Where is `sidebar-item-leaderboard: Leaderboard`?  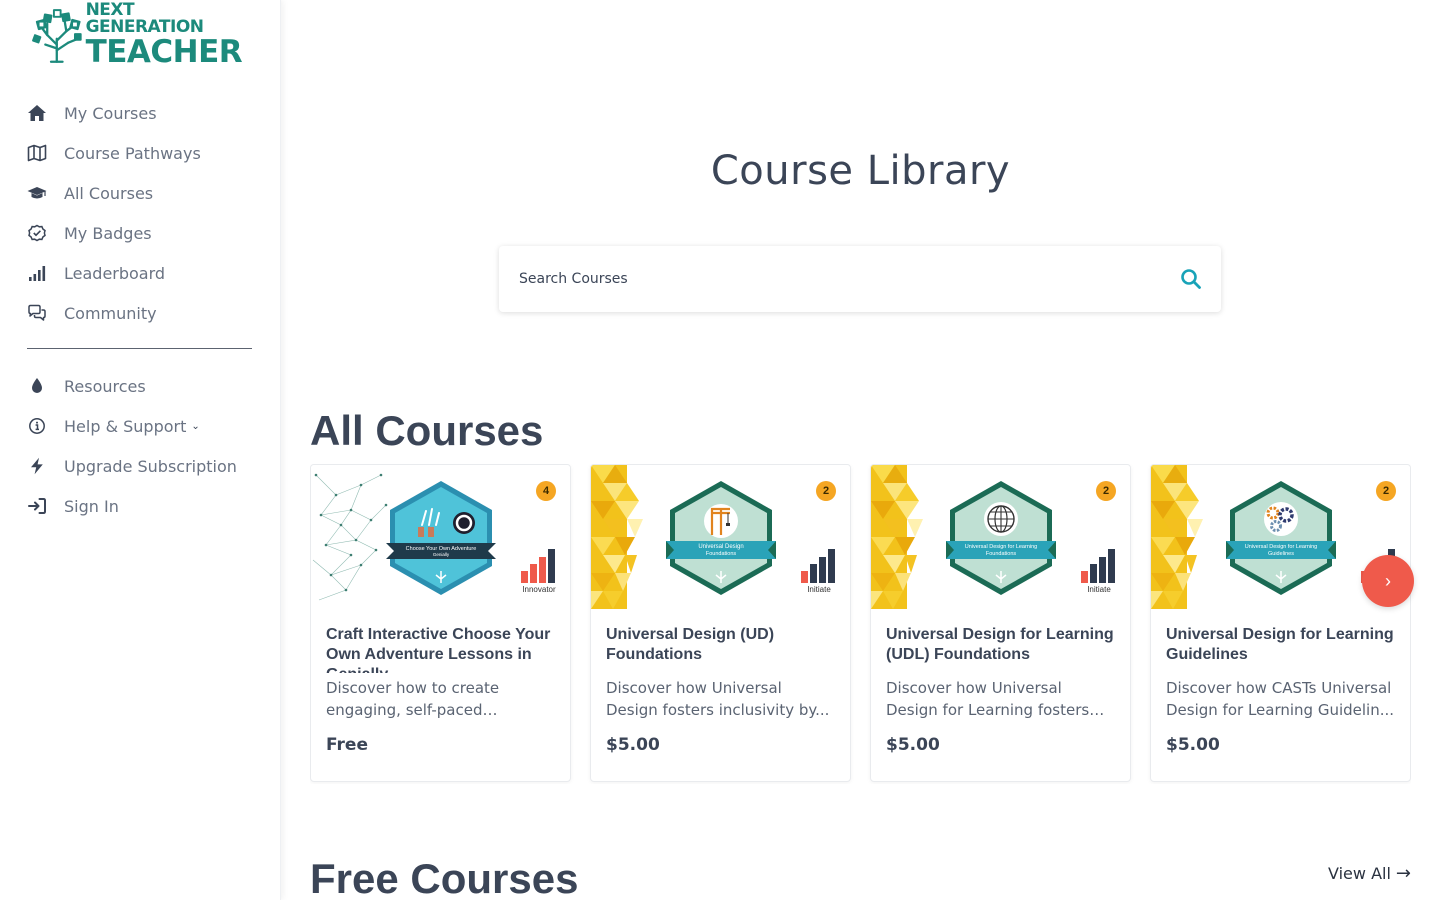
sidebar-item-leaderboard: Leaderboard is located at coordinates (142, 273).